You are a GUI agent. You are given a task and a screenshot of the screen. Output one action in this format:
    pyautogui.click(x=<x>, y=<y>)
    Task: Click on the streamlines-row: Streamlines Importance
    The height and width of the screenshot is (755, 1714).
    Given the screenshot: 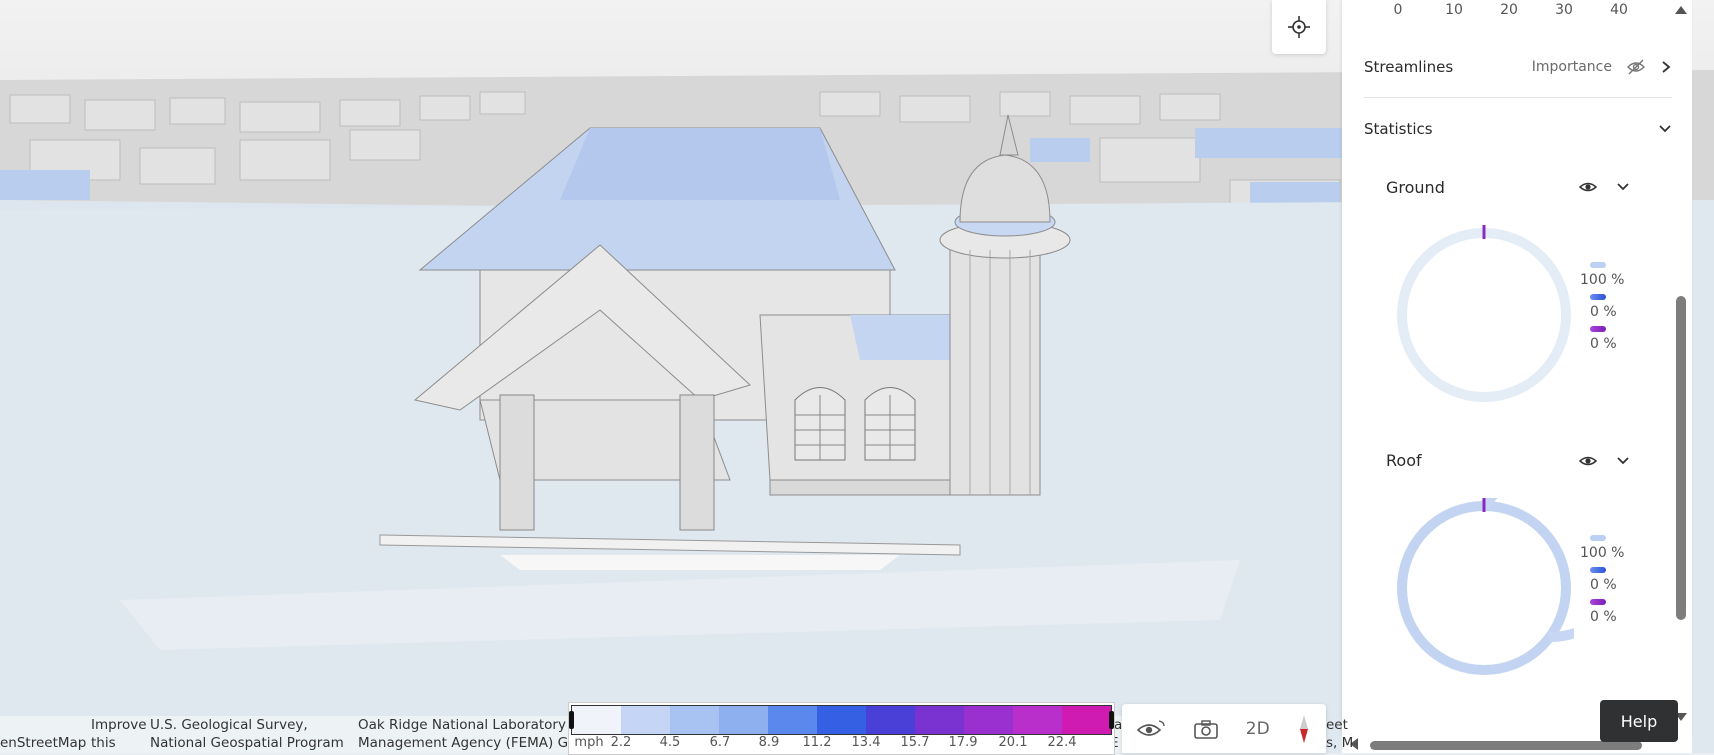 What is the action you would take?
    pyautogui.click(x=1518, y=67)
    